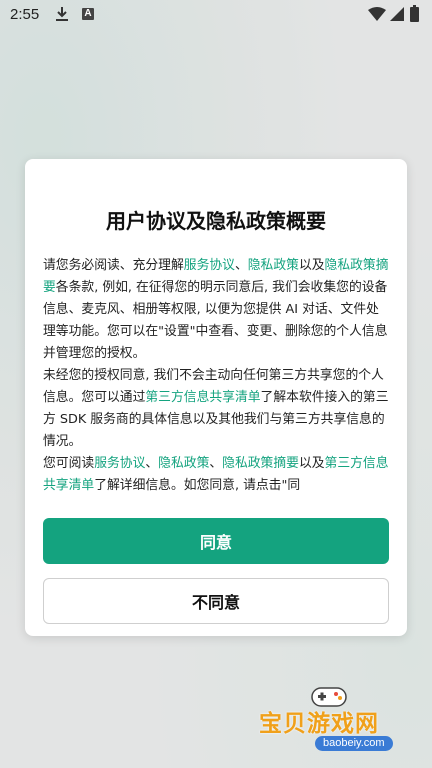 The width and height of the screenshot is (432, 768). What do you see at coordinates (216, 601) in the screenshot?
I see `disagree-button: 不同意` at bounding box center [216, 601].